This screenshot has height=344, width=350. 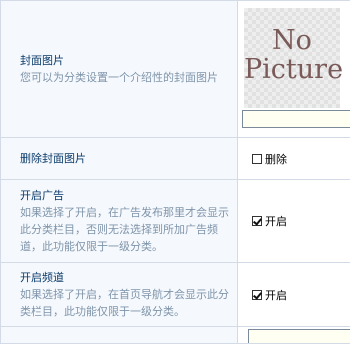 I want to click on cover-image-path-input, so click(x=296, y=119).